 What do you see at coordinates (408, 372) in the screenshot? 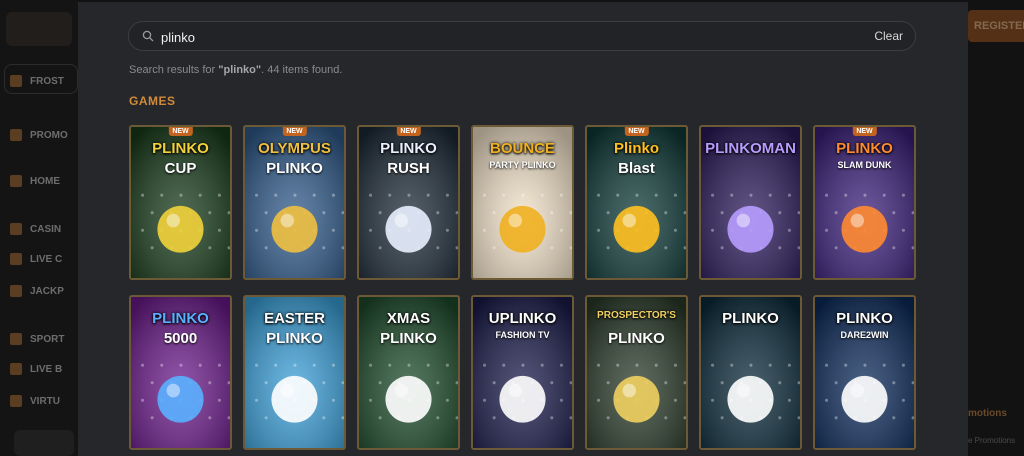
I see `game-tile: XMAS PLINKO` at bounding box center [408, 372].